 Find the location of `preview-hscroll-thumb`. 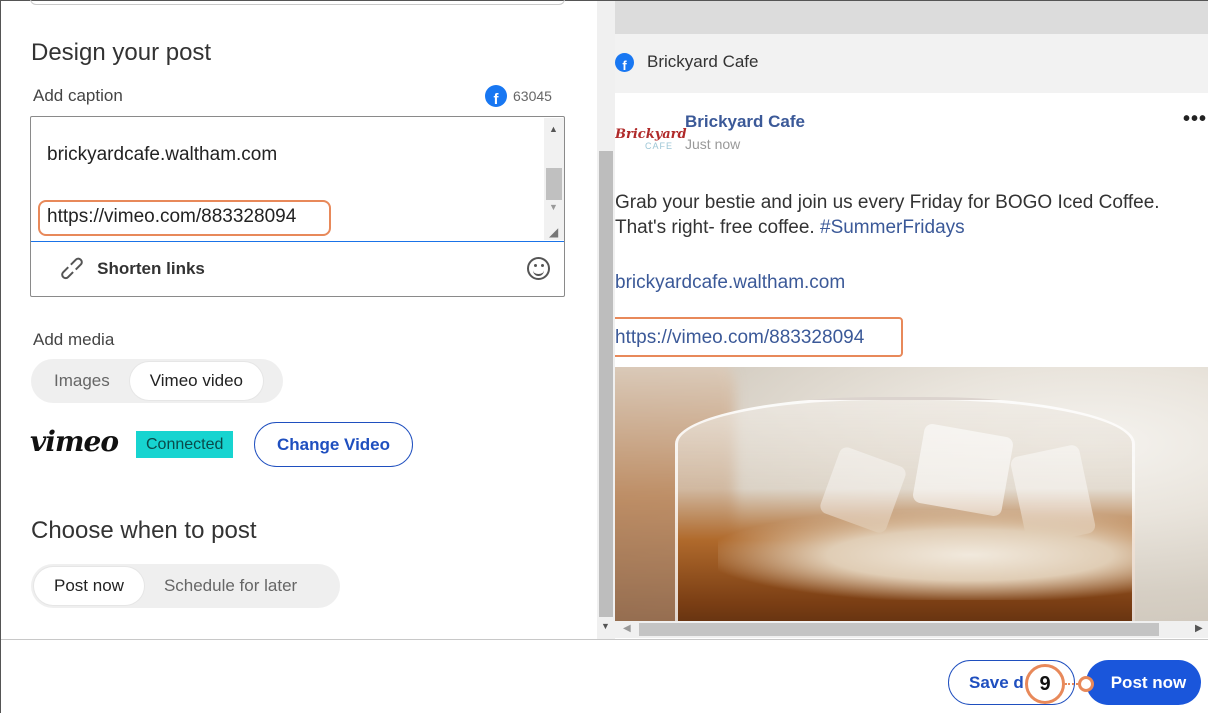

preview-hscroll-thumb is located at coordinates (899, 629).